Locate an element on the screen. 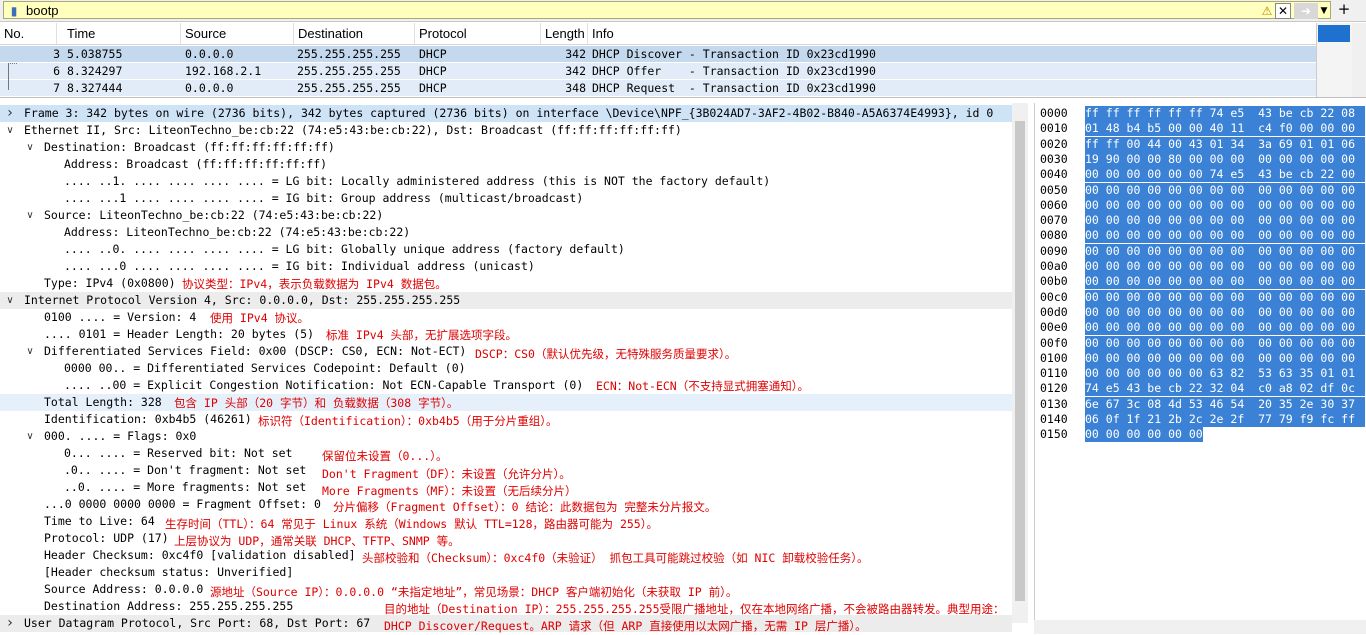 This screenshot has height=635, width=1366. apply-filter-arrow-icon: ➜ is located at coordinates (1306, 11).